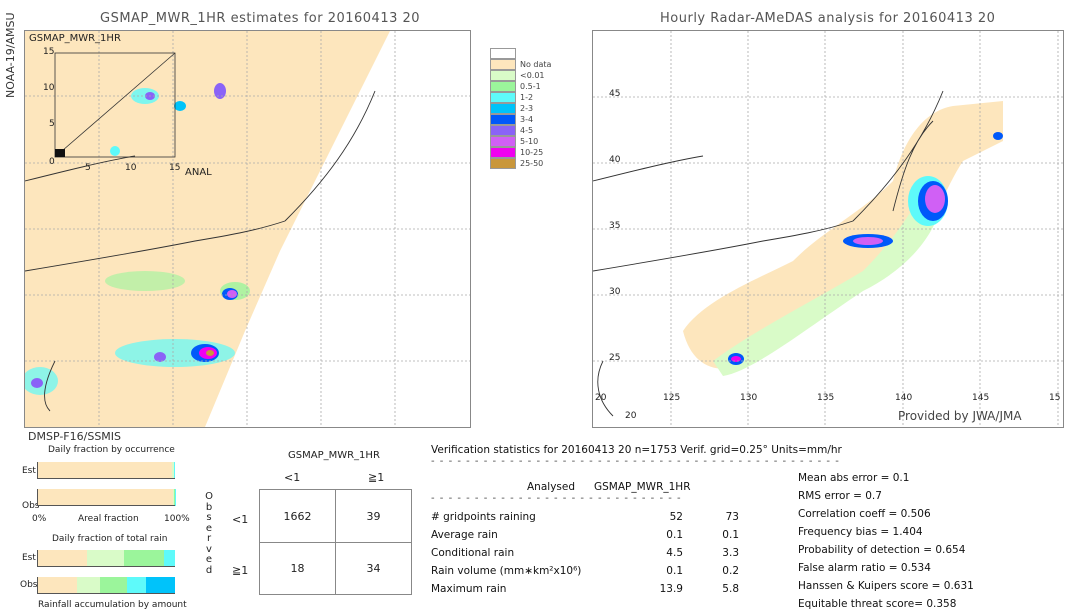  What do you see at coordinates (292, 477) in the screenshot?
I see `contingency-col-header: <1` at bounding box center [292, 477].